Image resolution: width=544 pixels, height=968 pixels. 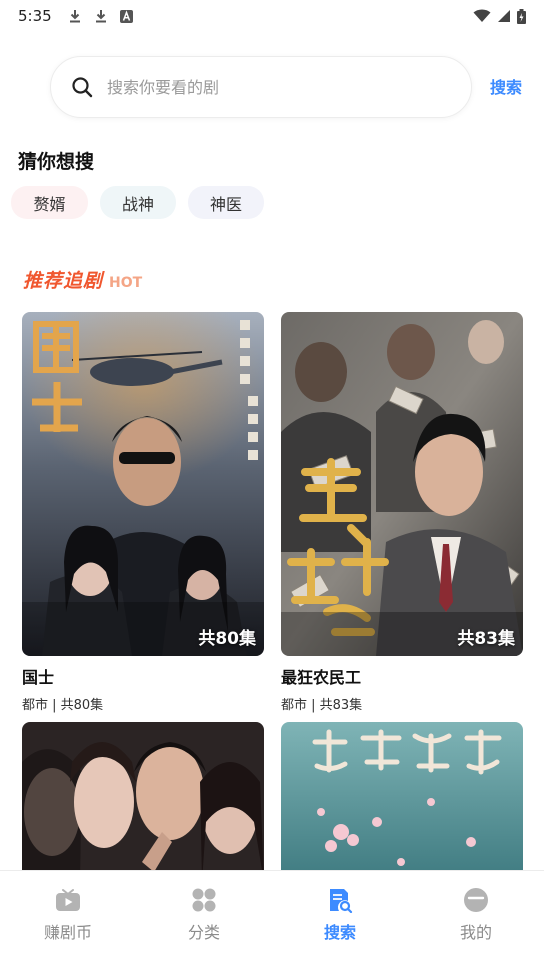 I want to click on drama-title: 最狂农民工, so click(x=402, y=676).